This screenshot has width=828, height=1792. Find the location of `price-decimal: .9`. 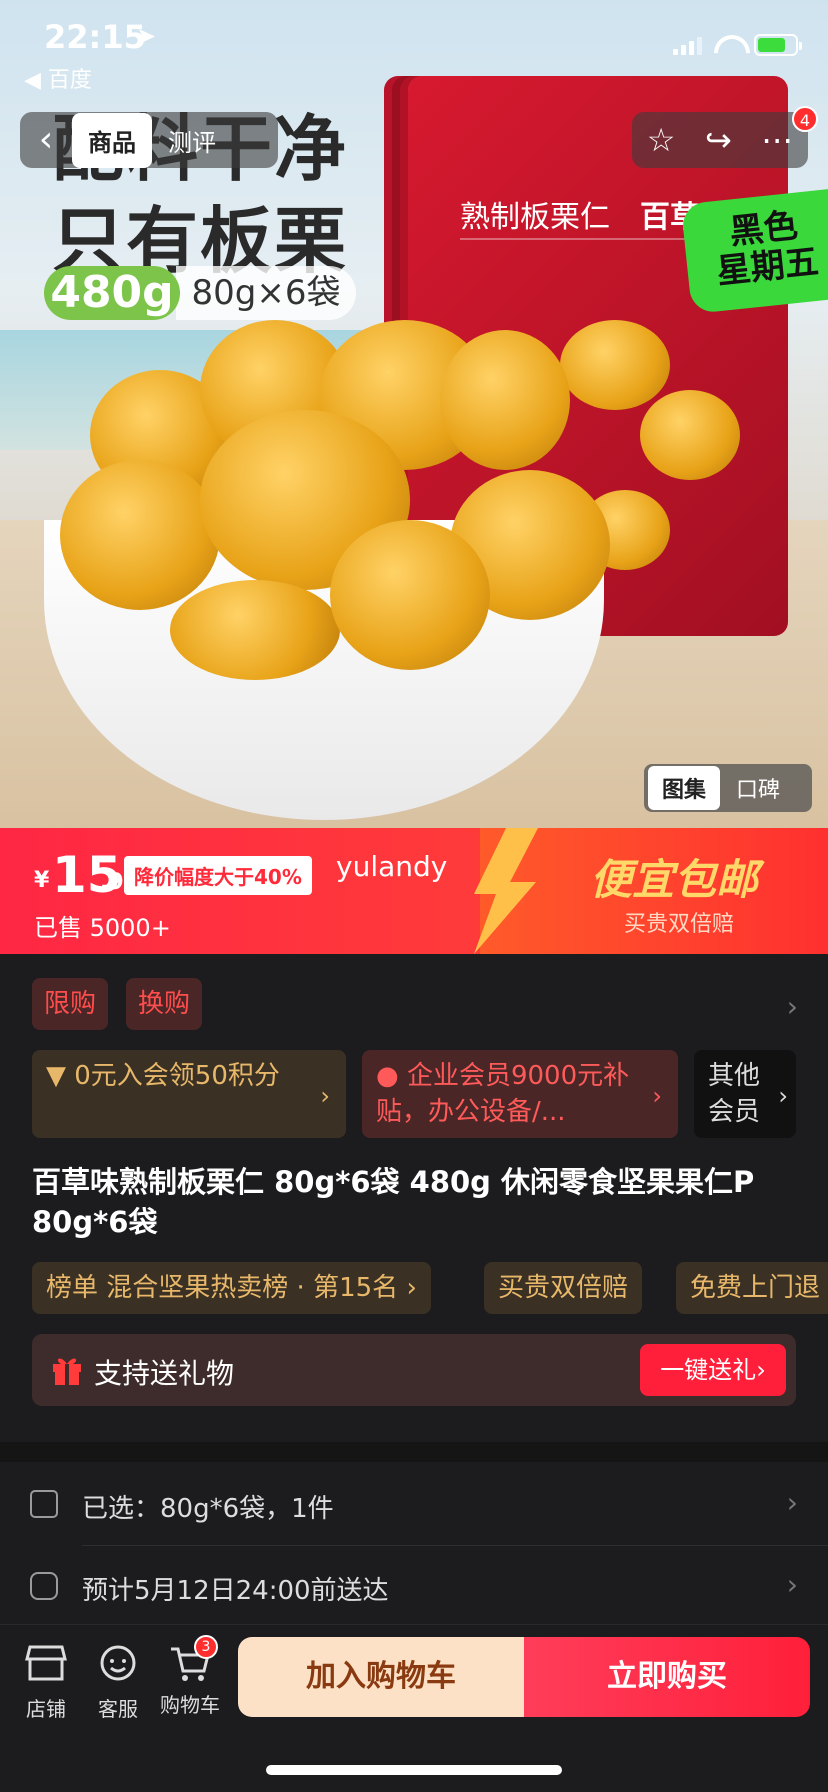

price-decimal: .9 is located at coordinates (112, 882).